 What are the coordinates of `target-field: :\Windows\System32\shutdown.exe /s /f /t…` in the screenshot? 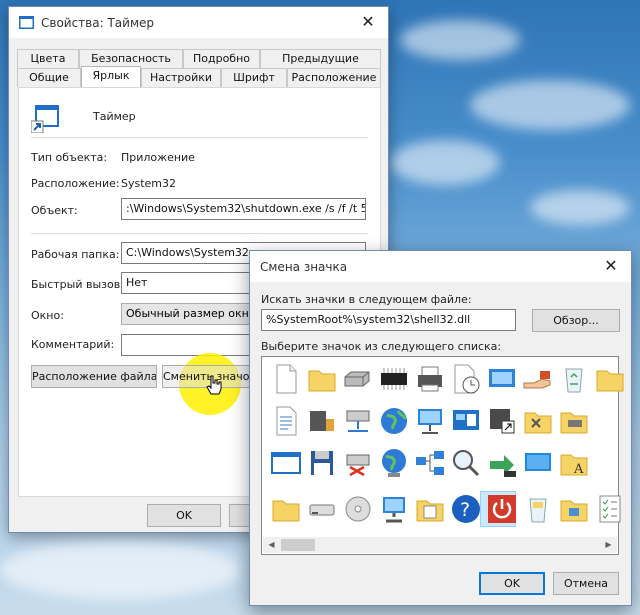 It's located at (243, 209).